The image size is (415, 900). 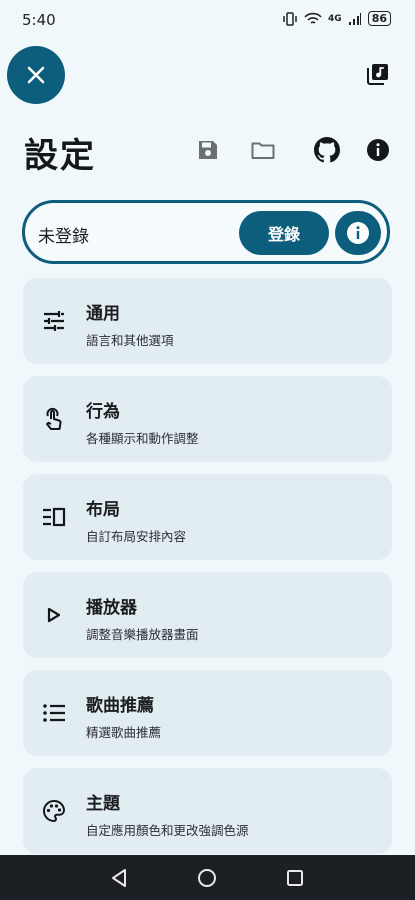 I want to click on account-info-button, so click(x=358, y=233).